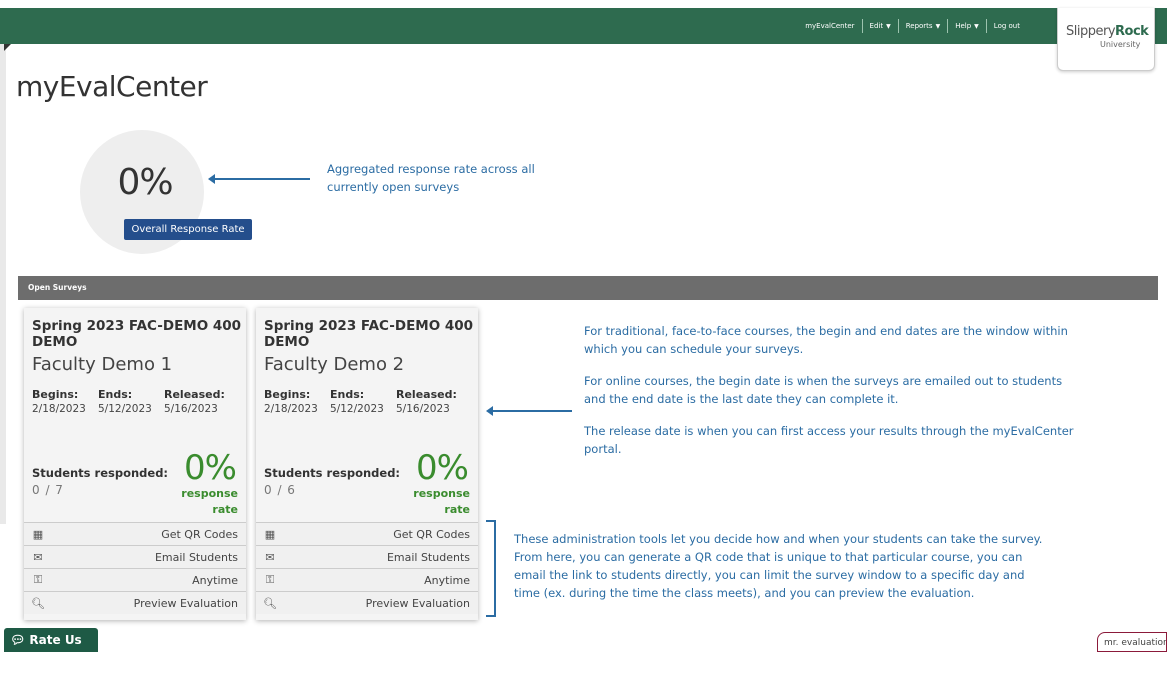 The width and height of the screenshot is (1167, 676). What do you see at coordinates (51, 649) in the screenshot?
I see `rate-us-button: 💬︎ Rate Us 👍︎` at bounding box center [51, 649].